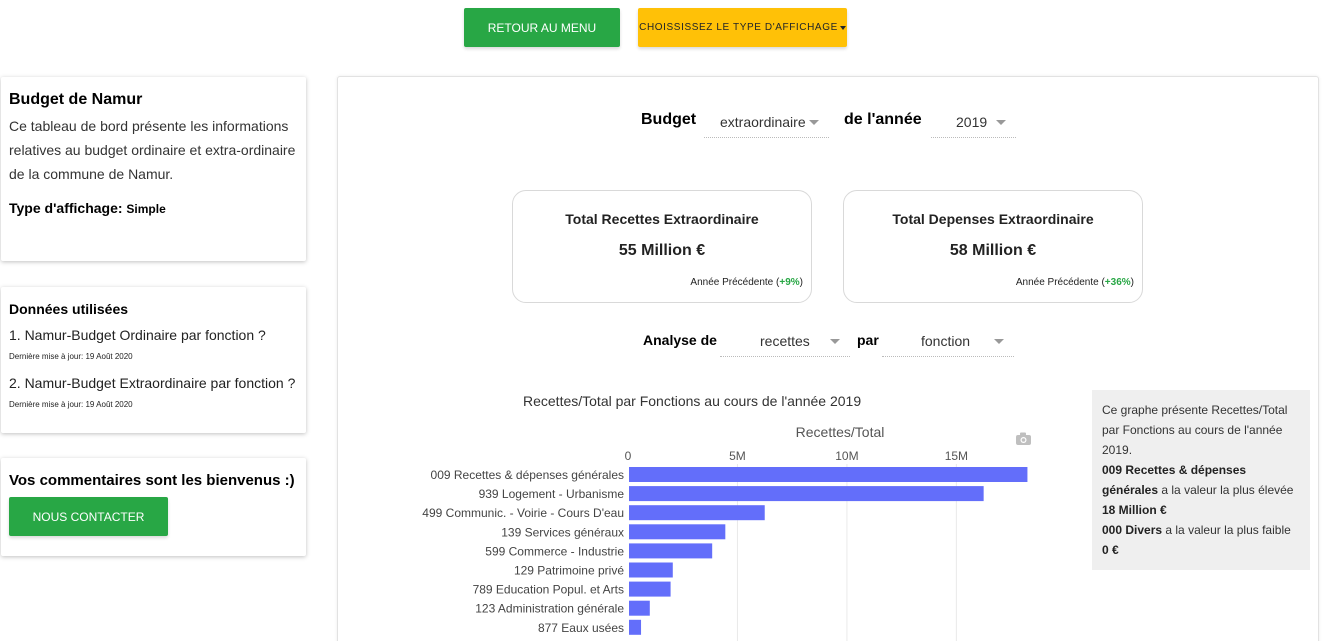 This screenshot has width=1323, height=641. What do you see at coordinates (737, 456) in the screenshot?
I see `x-tick-label: 5M` at bounding box center [737, 456].